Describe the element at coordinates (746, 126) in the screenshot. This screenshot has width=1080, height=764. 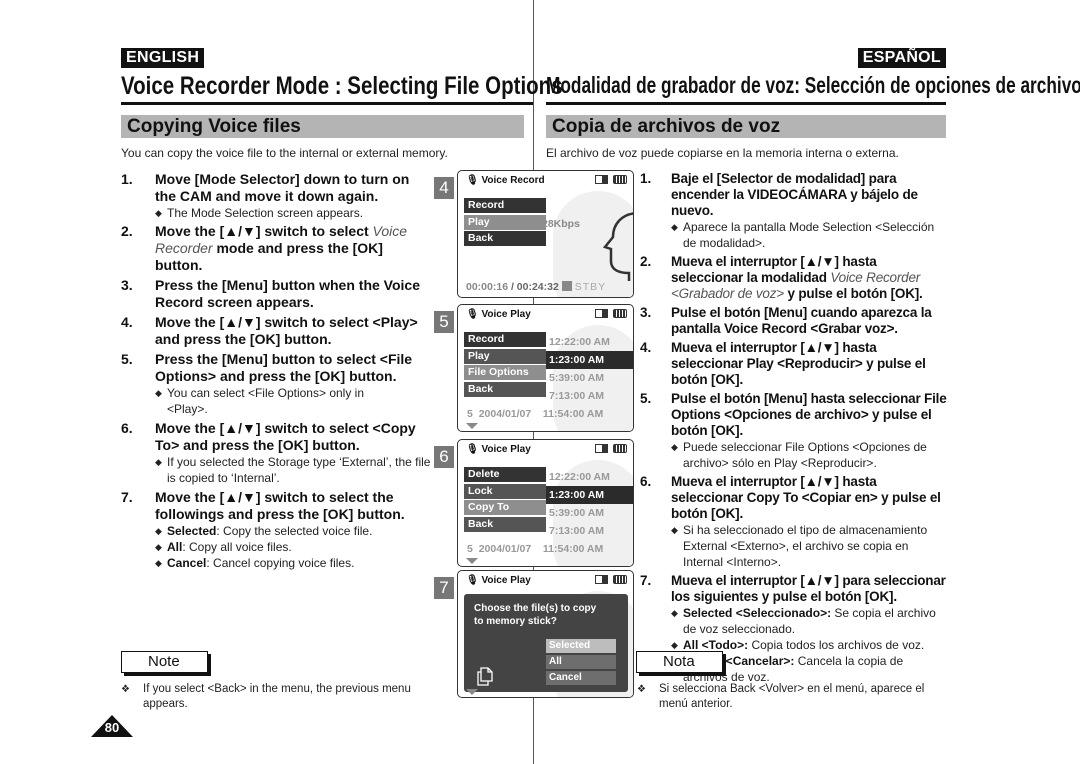
I see `section-heading-spanish: Copia de archivos de voz` at that location.